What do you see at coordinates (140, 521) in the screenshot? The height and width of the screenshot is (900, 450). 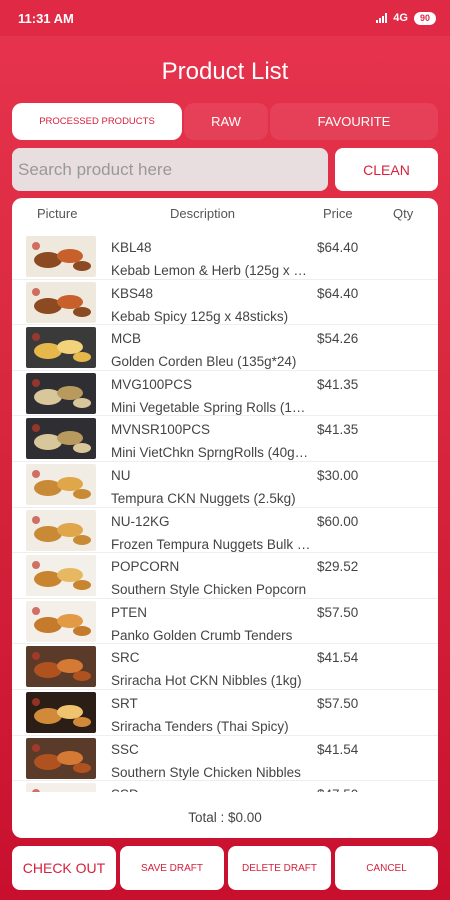 I see `product-code: NU-12KG` at bounding box center [140, 521].